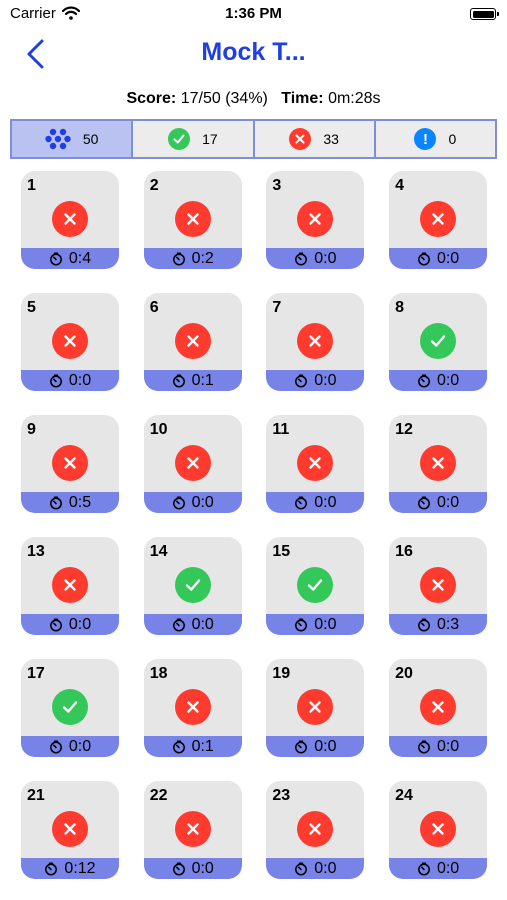 This screenshot has height=900, width=507. I want to click on question-tile: 18 0:1, so click(192, 708).